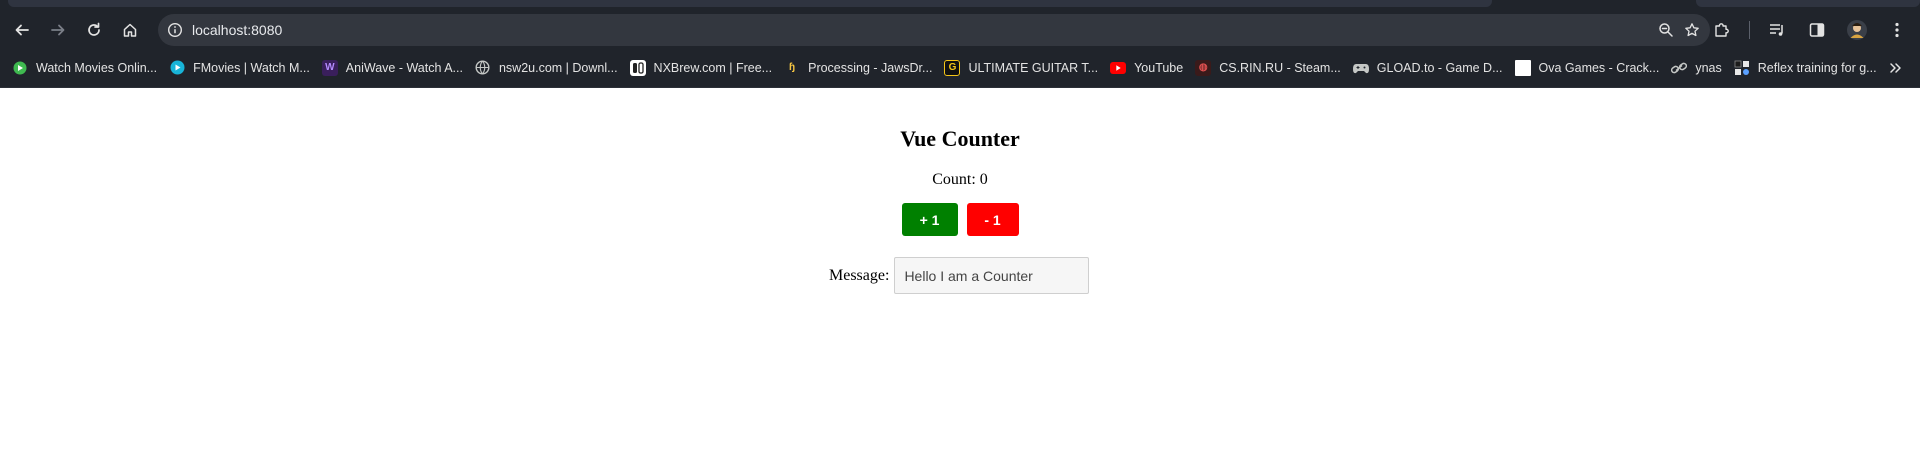 The width and height of the screenshot is (1920, 469). What do you see at coordinates (960, 219) in the screenshot?
I see `counter-buttons: + 1 - 1` at bounding box center [960, 219].